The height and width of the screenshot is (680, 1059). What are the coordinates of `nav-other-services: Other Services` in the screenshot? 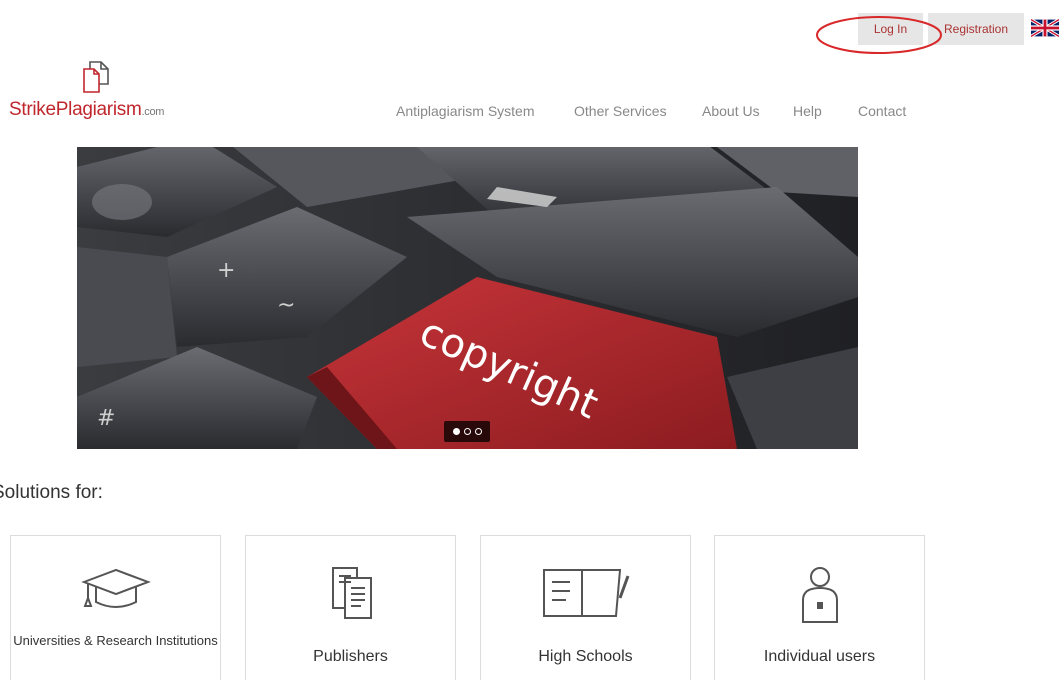 It's located at (620, 111).